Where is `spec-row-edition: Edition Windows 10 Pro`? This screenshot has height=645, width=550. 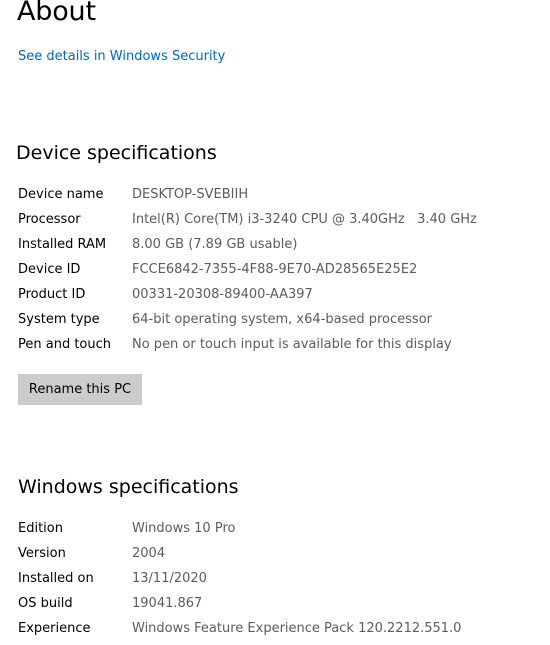 spec-row-edition: Edition Windows 10 Pro is located at coordinates (239, 528).